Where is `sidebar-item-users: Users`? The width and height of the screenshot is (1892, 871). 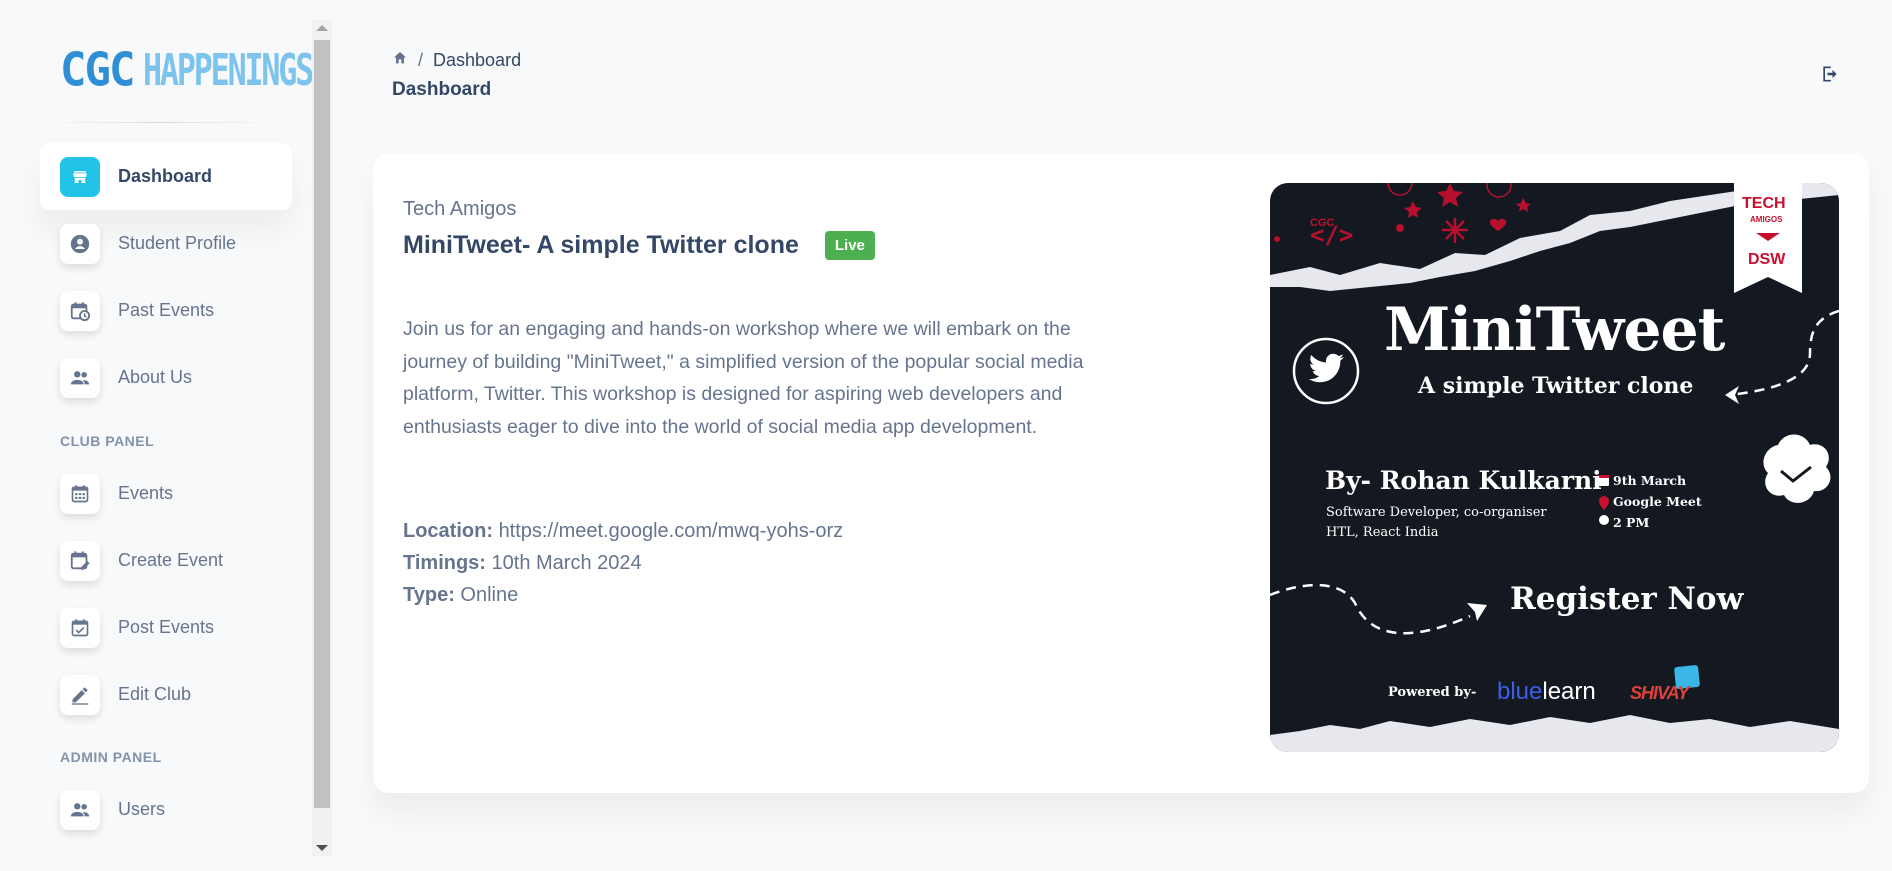 sidebar-item-users: Users is located at coordinates (166, 809).